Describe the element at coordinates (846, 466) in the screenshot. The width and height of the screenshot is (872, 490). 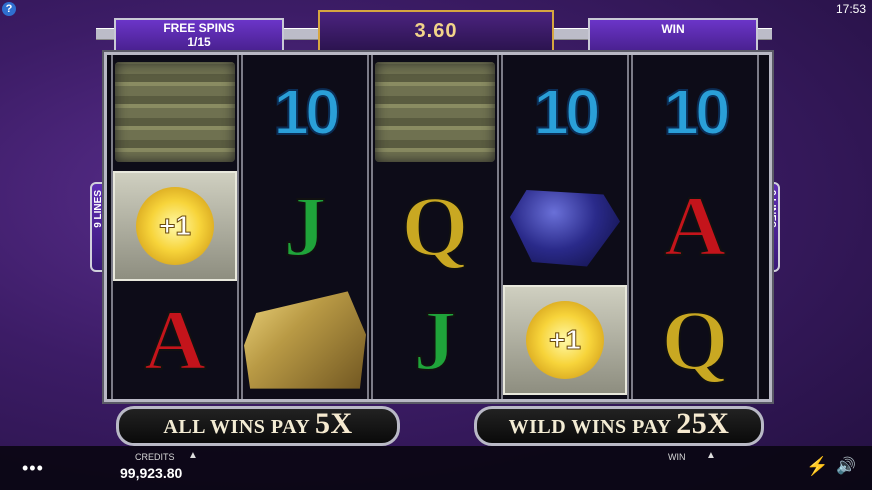
I see `speaker-icon: 🔊` at that location.